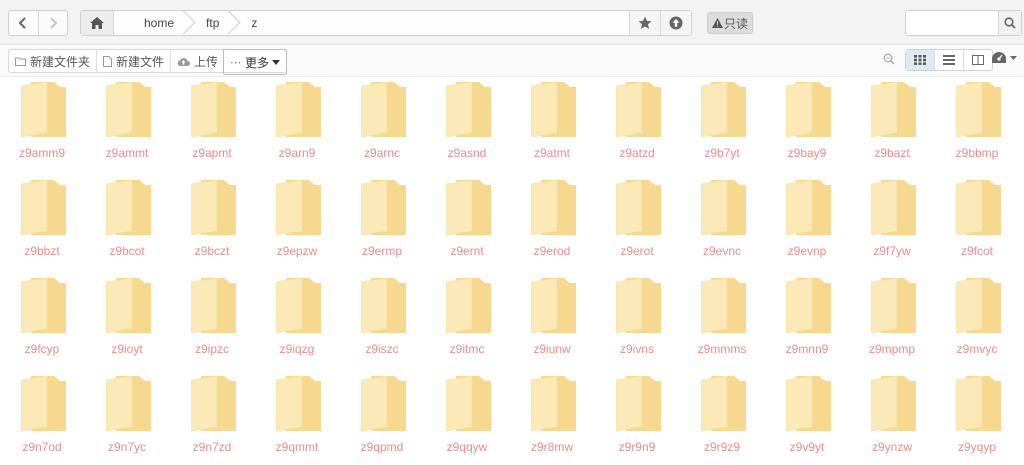  Describe the element at coordinates (807, 447) in the screenshot. I see `folder-name: z9v9yt` at that location.